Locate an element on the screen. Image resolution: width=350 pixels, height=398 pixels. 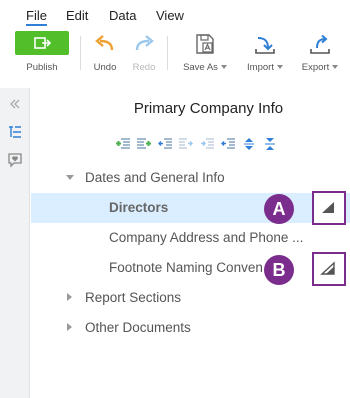
expand-triangle-icon is located at coordinates (70, 177).